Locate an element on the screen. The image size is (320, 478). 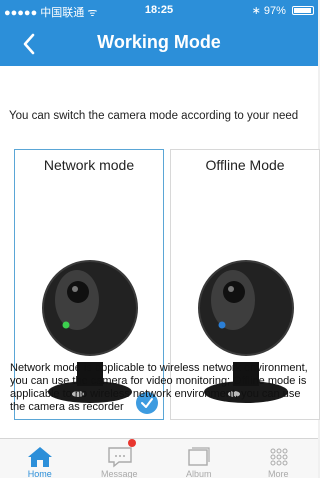
battery-icon is located at coordinates (303, 10).